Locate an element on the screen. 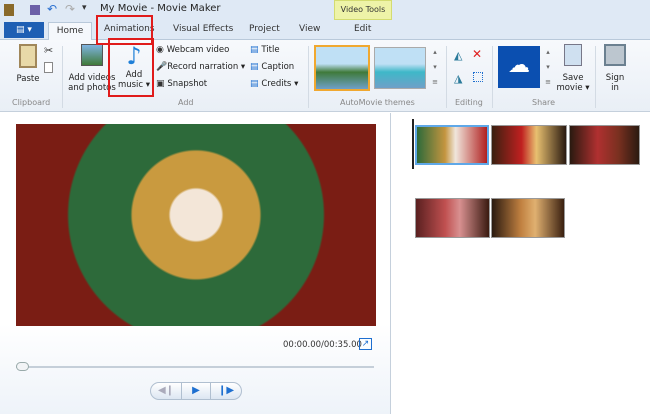 Image resolution: width=650 pixels, height=414 pixels. credits-icon: ▤ is located at coordinates (256, 84).